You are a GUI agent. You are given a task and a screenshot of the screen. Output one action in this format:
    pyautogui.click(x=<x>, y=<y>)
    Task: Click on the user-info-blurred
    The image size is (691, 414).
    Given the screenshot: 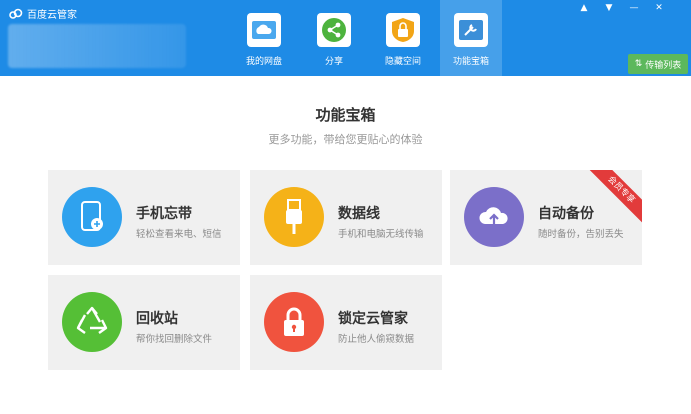 What is the action you would take?
    pyautogui.click(x=97, y=46)
    